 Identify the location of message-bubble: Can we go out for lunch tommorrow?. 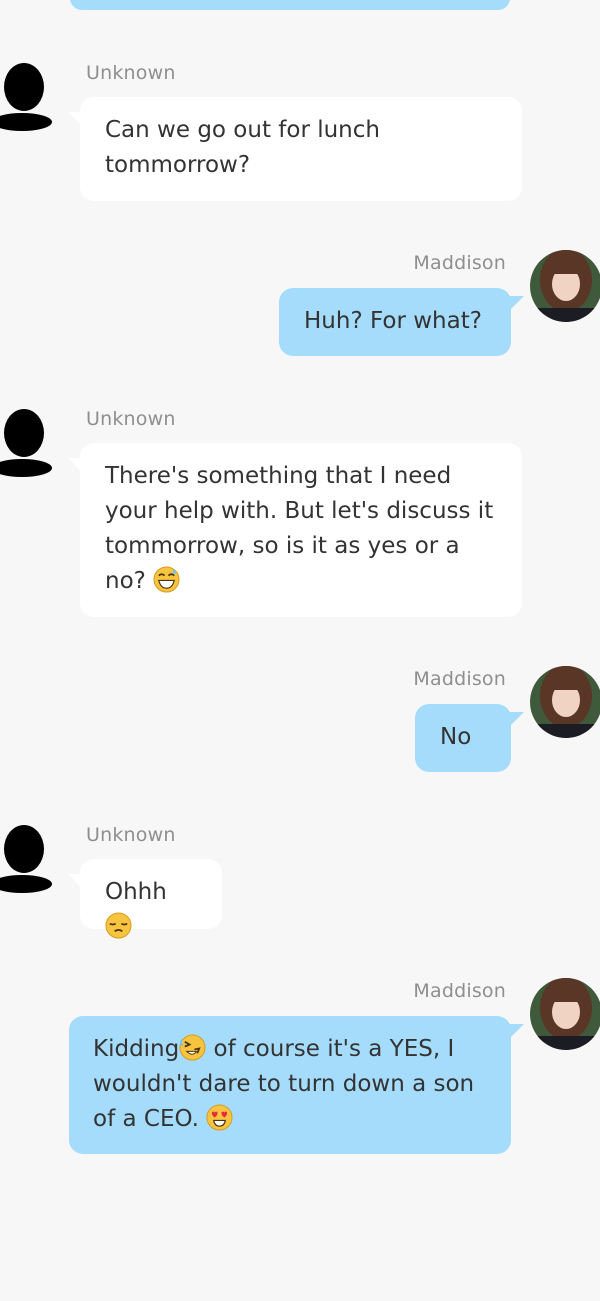
(301, 149).